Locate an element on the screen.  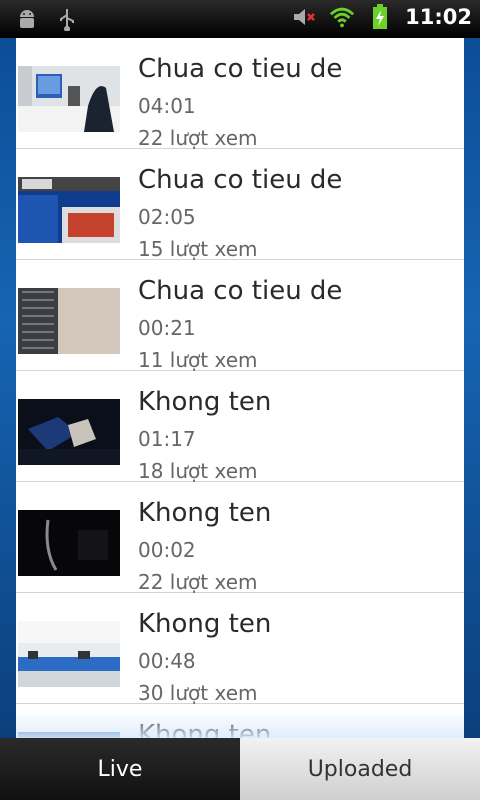
list-item: Chua co tieu de 00:21 11 lượt xem is located at coordinates (240, 316).